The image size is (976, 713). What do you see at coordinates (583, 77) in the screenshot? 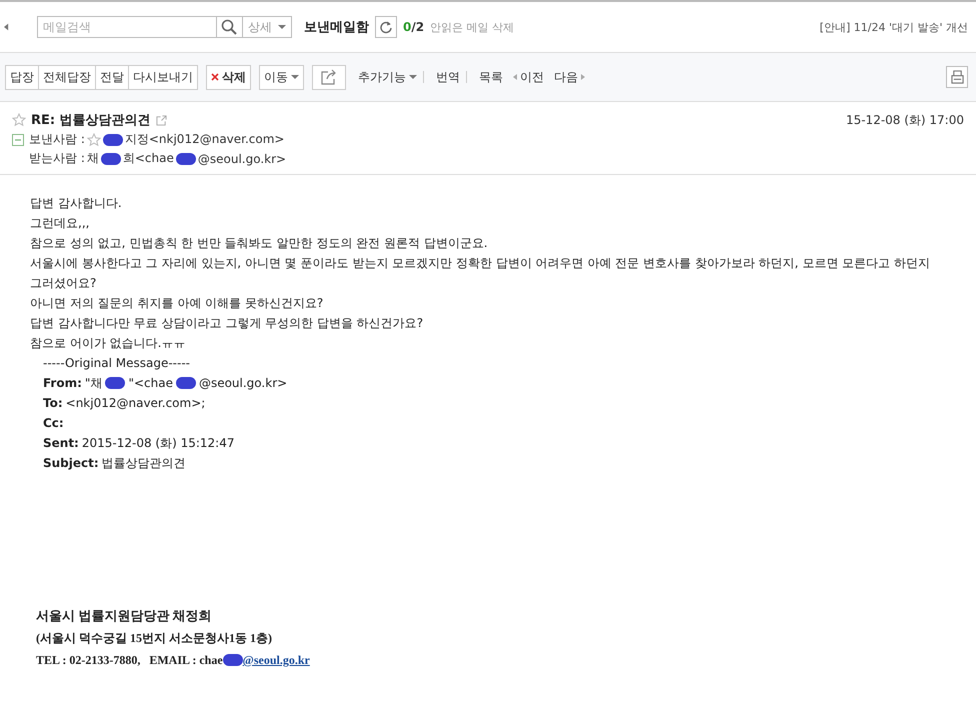
I see `right-arrow-icon` at bounding box center [583, 77].